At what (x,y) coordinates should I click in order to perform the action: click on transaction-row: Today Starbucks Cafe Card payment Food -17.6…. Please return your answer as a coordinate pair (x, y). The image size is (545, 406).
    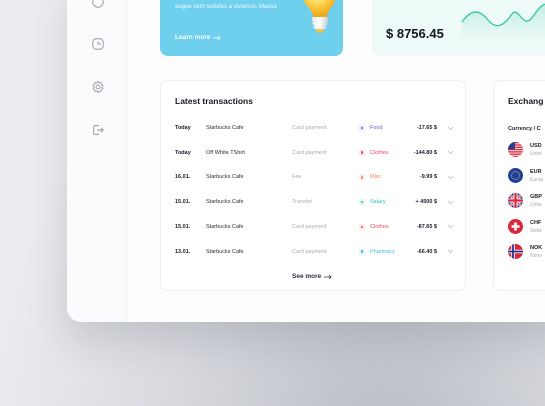
    Looking at the image, I should click on (314, 128).